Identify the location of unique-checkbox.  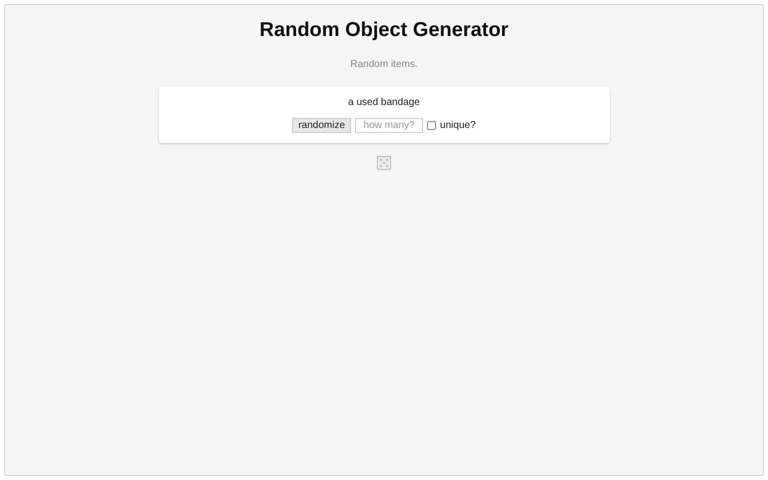
(431, 125).